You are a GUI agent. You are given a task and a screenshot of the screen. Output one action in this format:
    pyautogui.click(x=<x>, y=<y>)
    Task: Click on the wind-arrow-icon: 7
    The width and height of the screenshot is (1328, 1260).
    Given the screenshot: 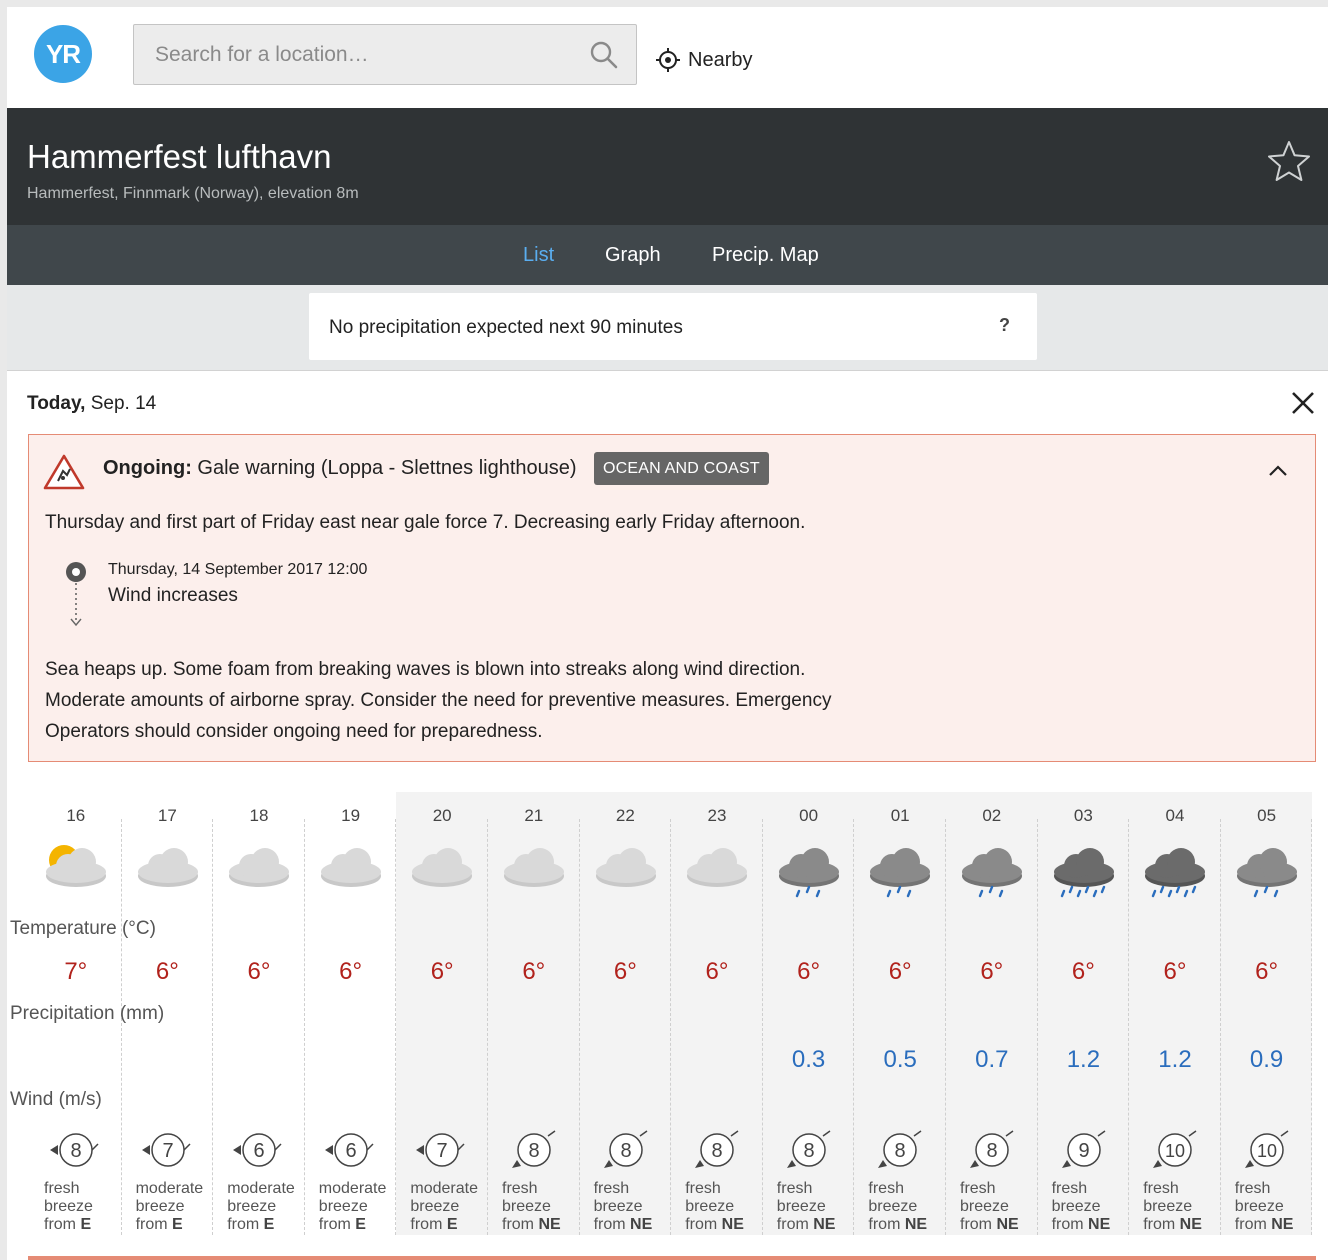 What is the action you would take?
    pyautogui.click(x=166, y=1150)
    